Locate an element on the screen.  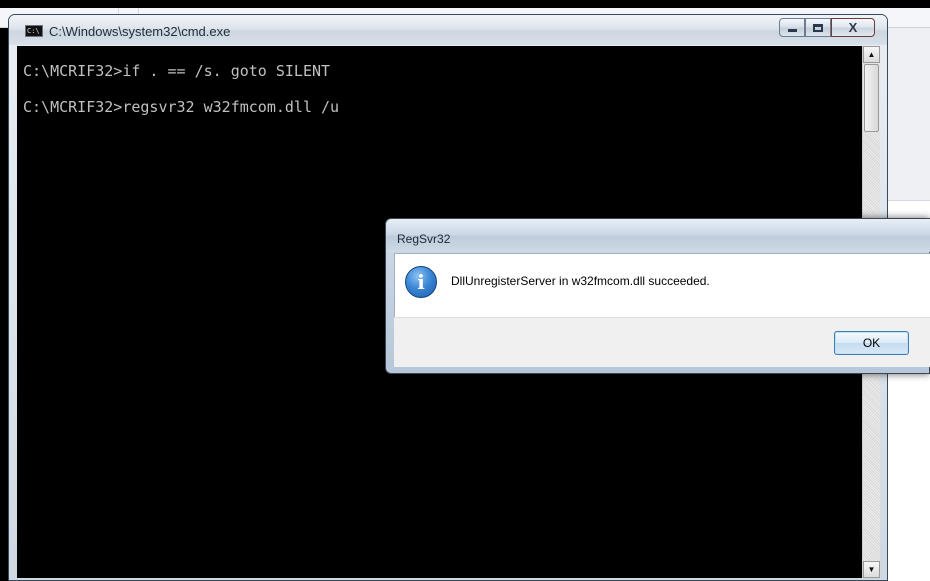
minimize-button is located at coordinates (792, 27).